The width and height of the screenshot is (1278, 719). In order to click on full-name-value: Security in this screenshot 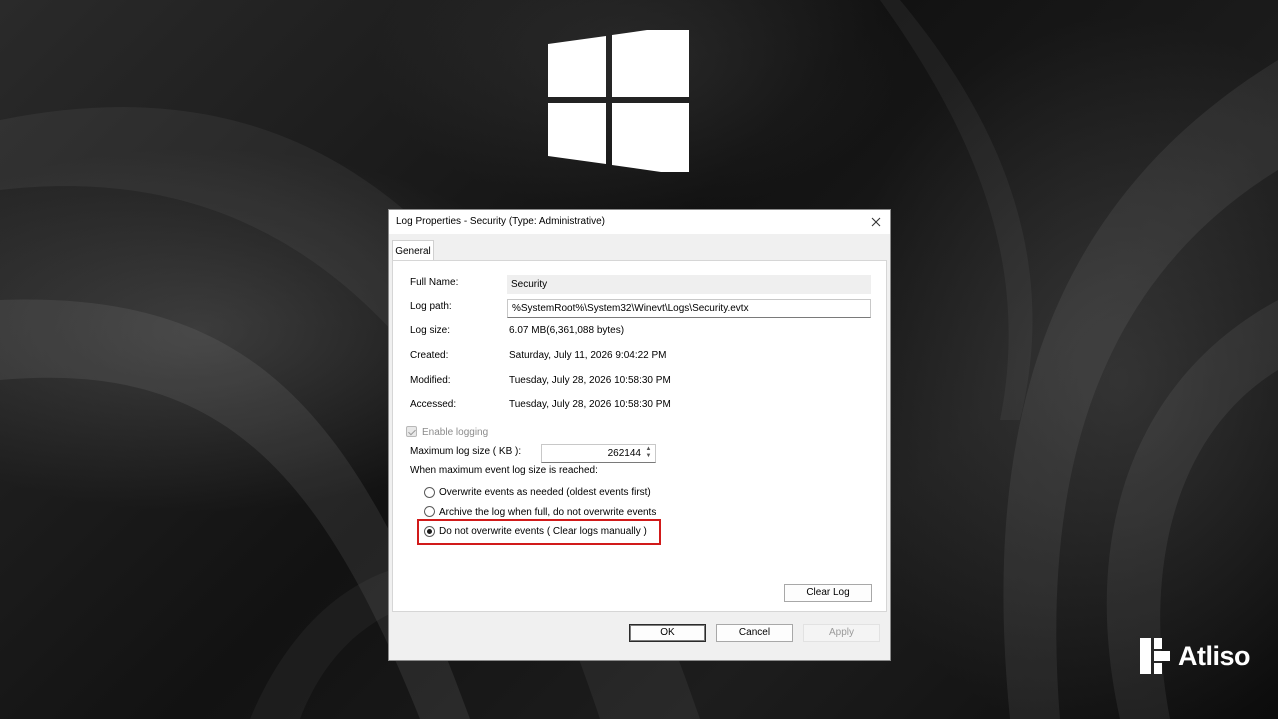, I will do `click(529, 284)`.